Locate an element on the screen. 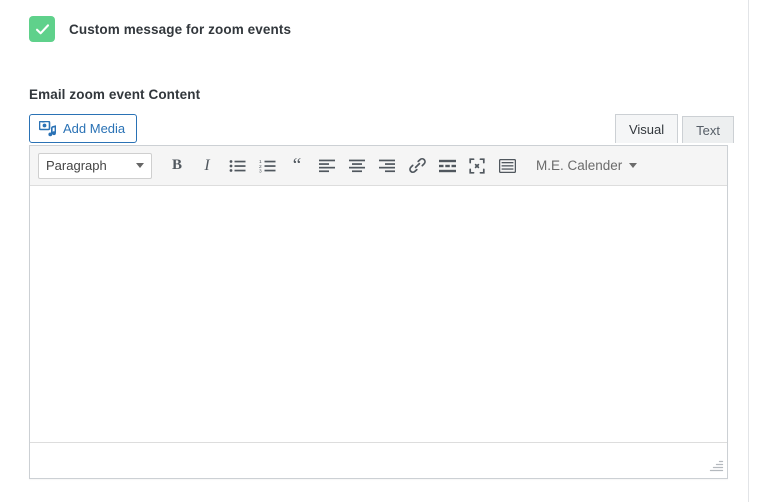 This screenshot has width=760, height=502. read-more-icon is located at coordinates (447, 165).